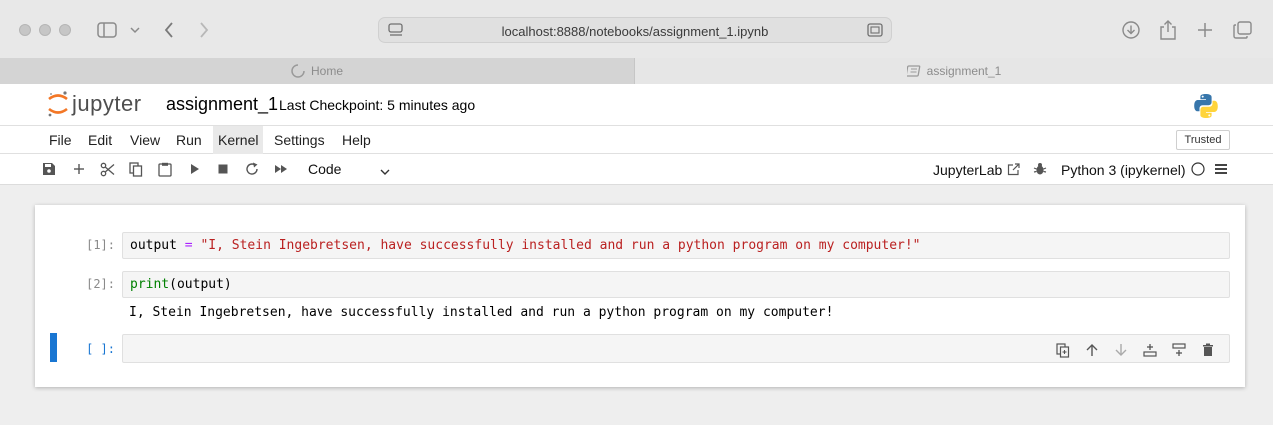 This screenshot has height=425, width=1273. Describe the element at coordinates (100, 284) in the screenshot. I see `cell-prompt: [2]:` at that location.